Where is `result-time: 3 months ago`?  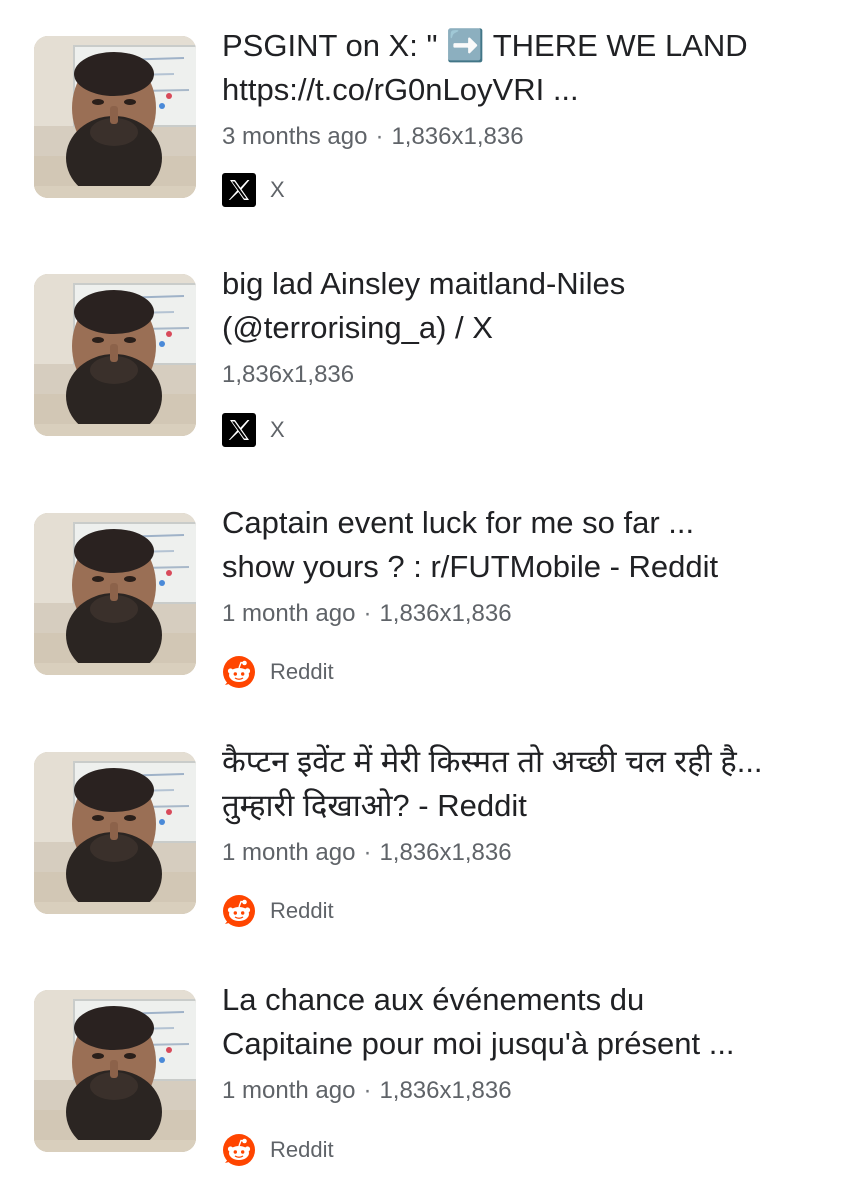 result-time: 3 months ago is located at coordinates (295, 136).